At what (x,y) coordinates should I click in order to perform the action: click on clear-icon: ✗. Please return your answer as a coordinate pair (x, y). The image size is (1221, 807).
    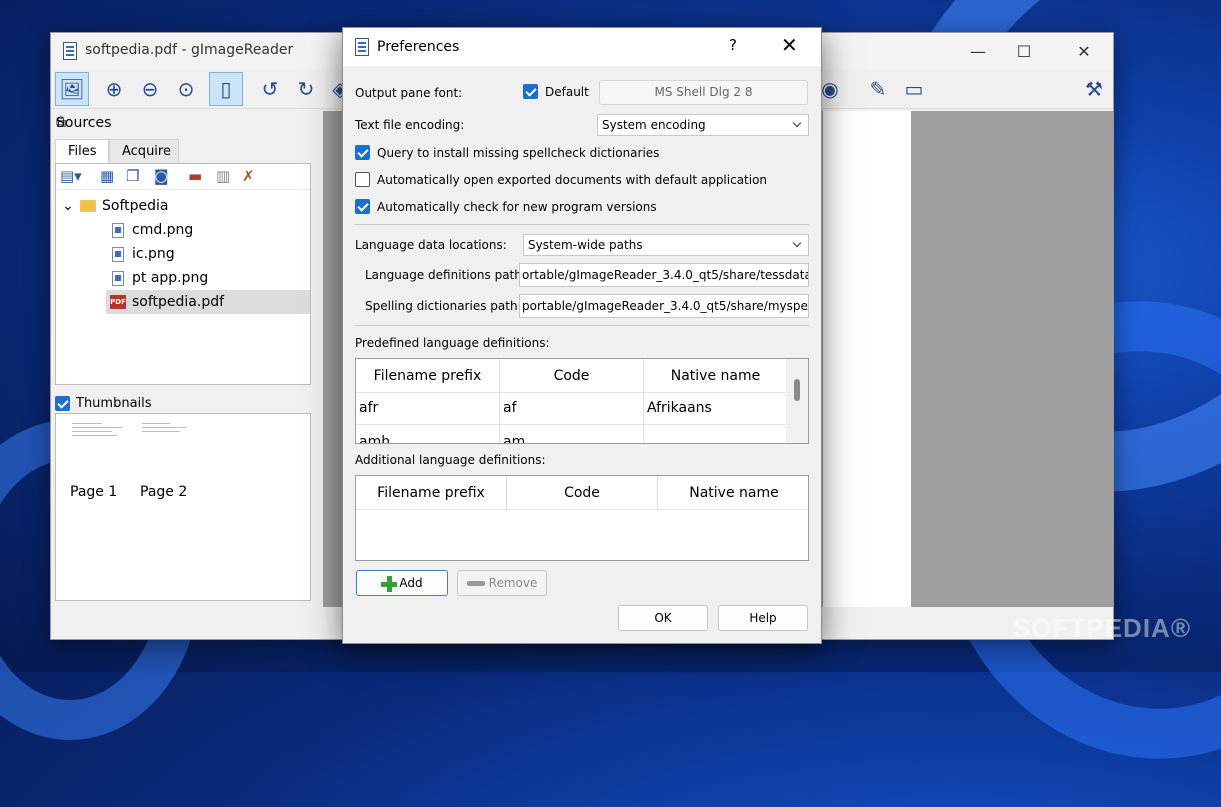
    Looking at the image, I should click on (248, 176).